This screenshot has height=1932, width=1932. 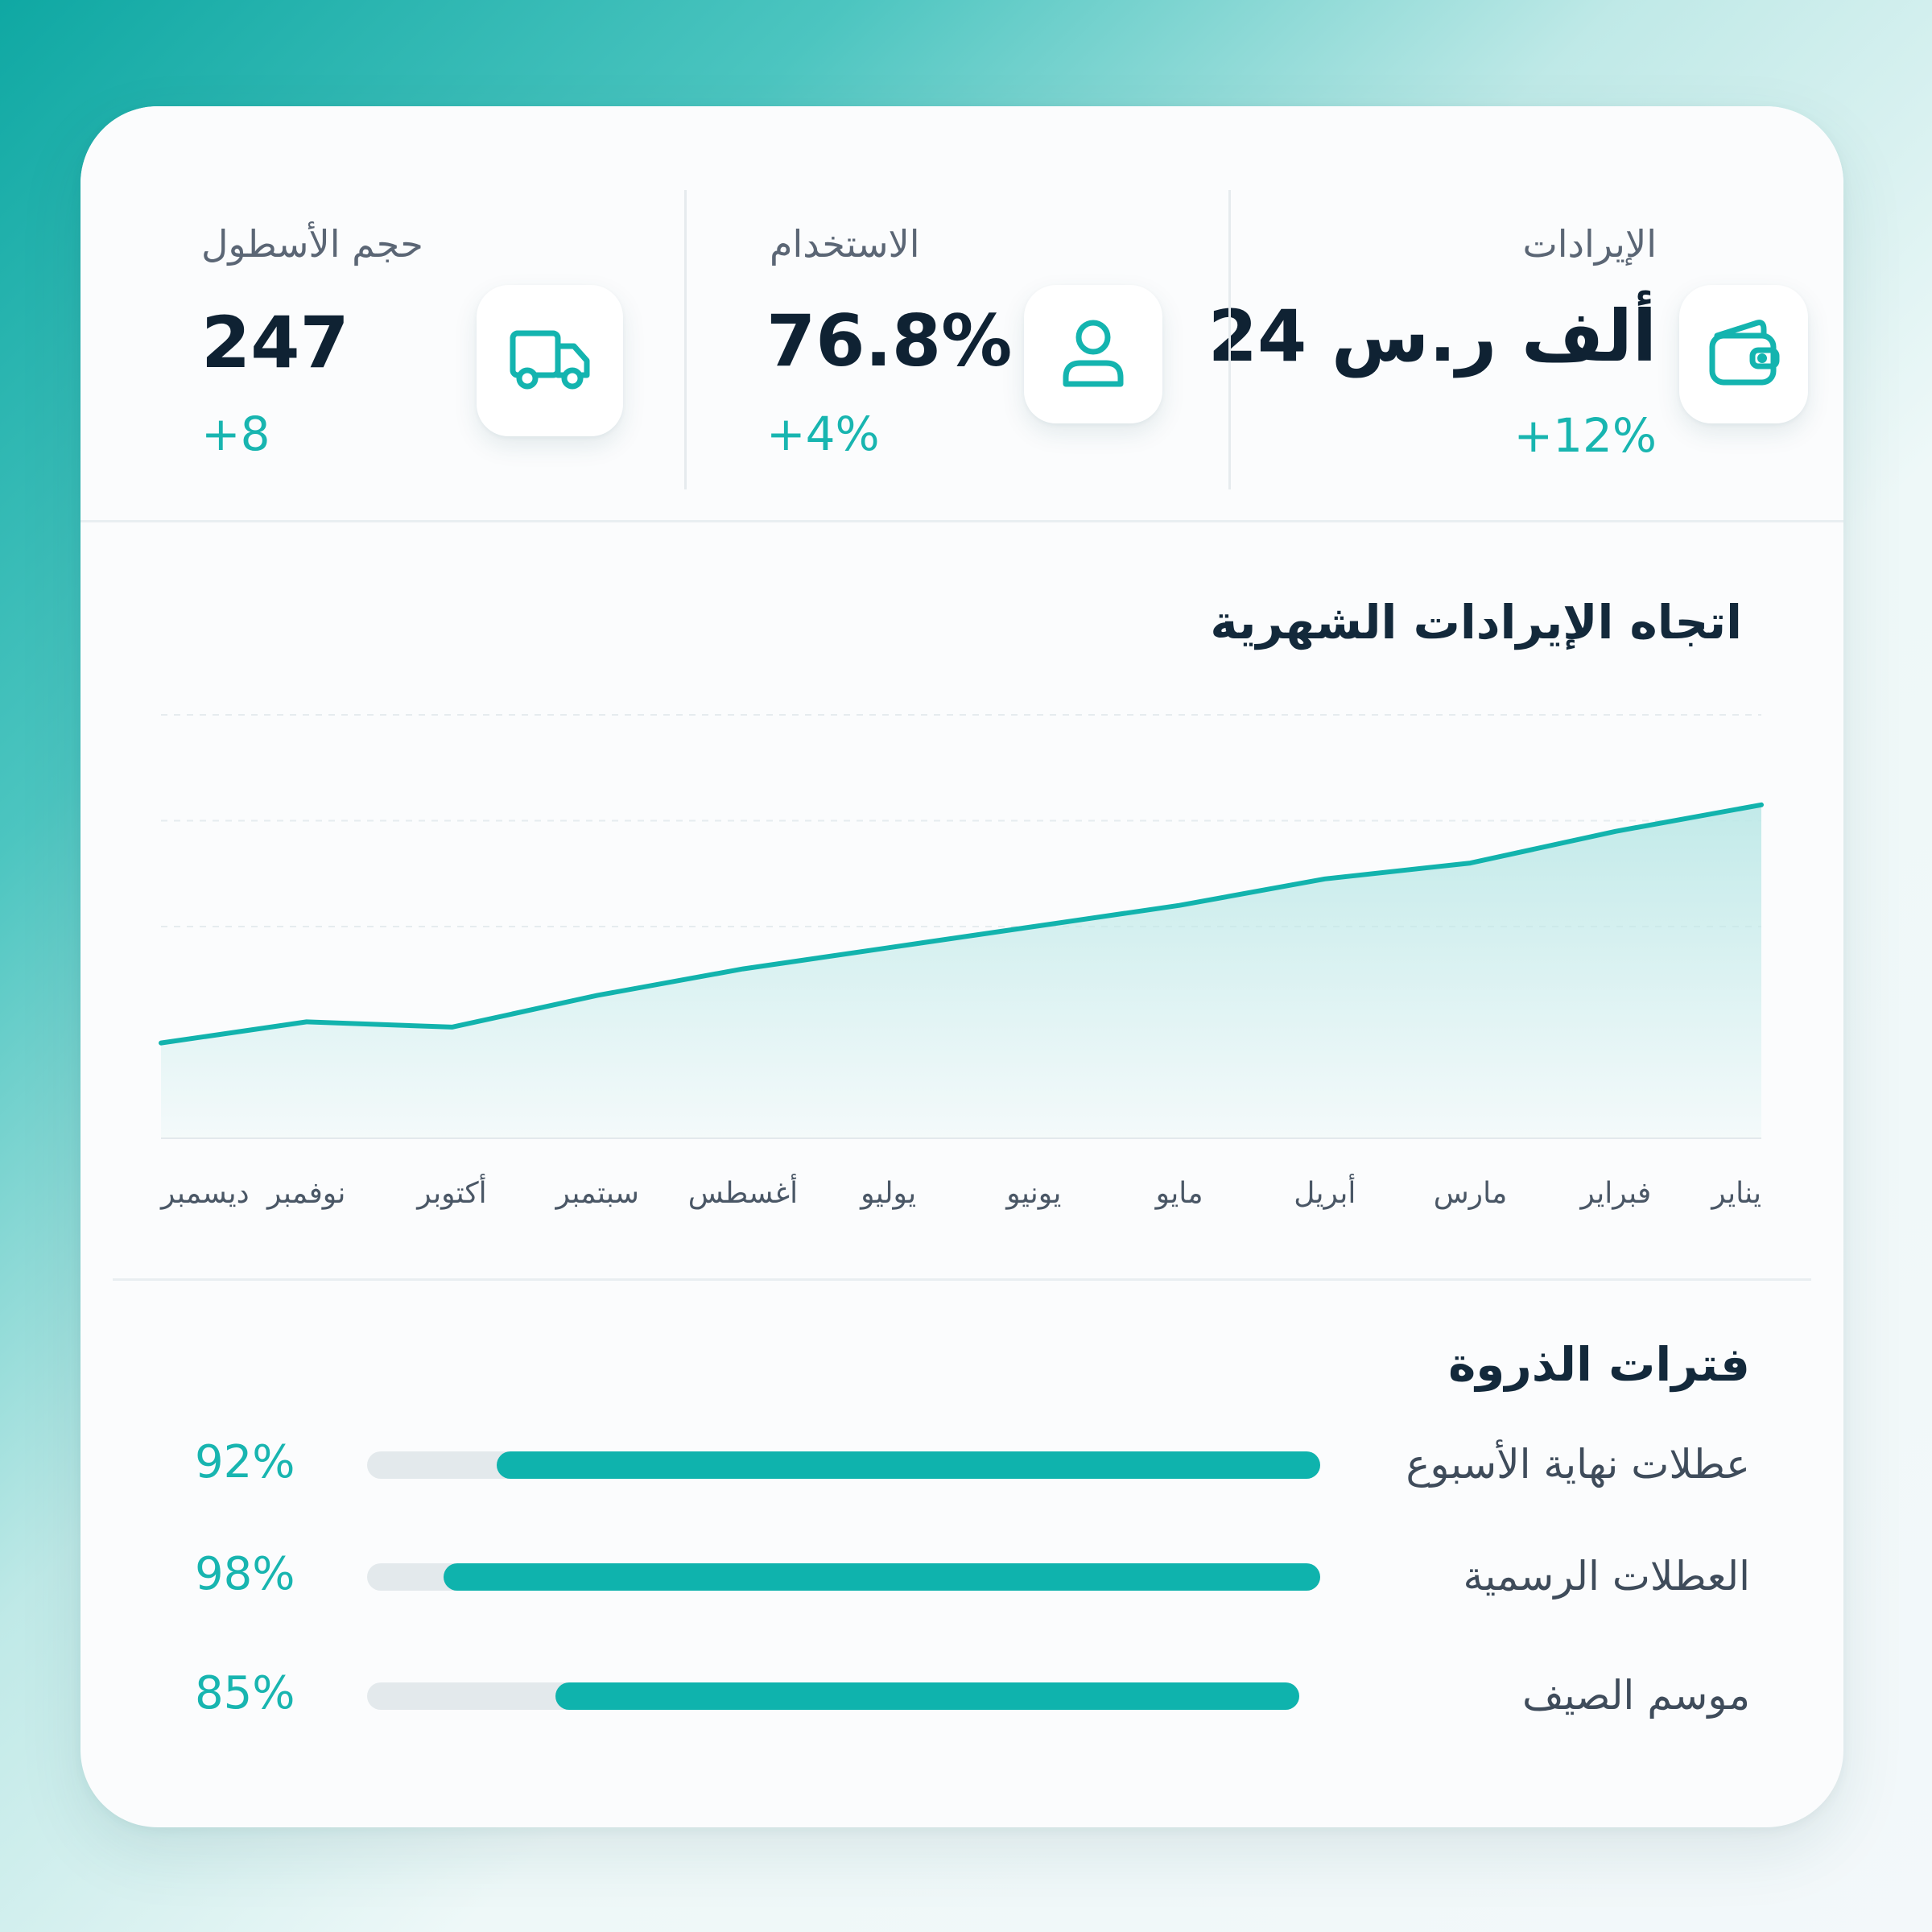 I want to click on revenue-area, so click(x=961, y=971).